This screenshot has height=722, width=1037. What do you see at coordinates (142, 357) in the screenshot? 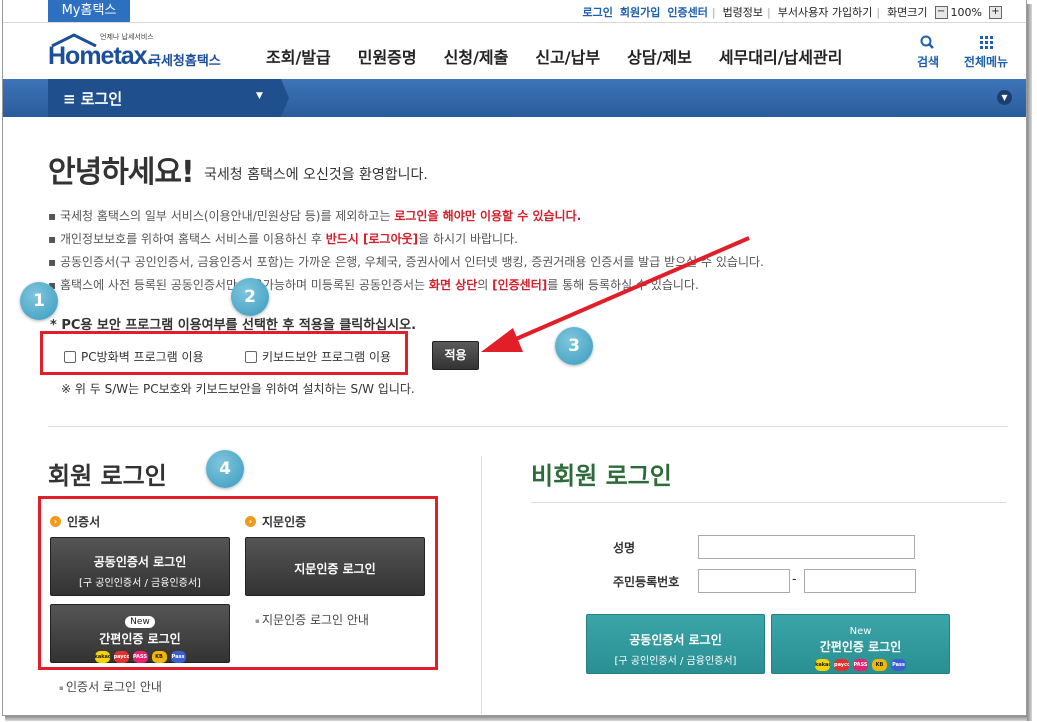
I see `firewall-label: PC방화벽 프로그램 이용` at bounding box center [142, 357].